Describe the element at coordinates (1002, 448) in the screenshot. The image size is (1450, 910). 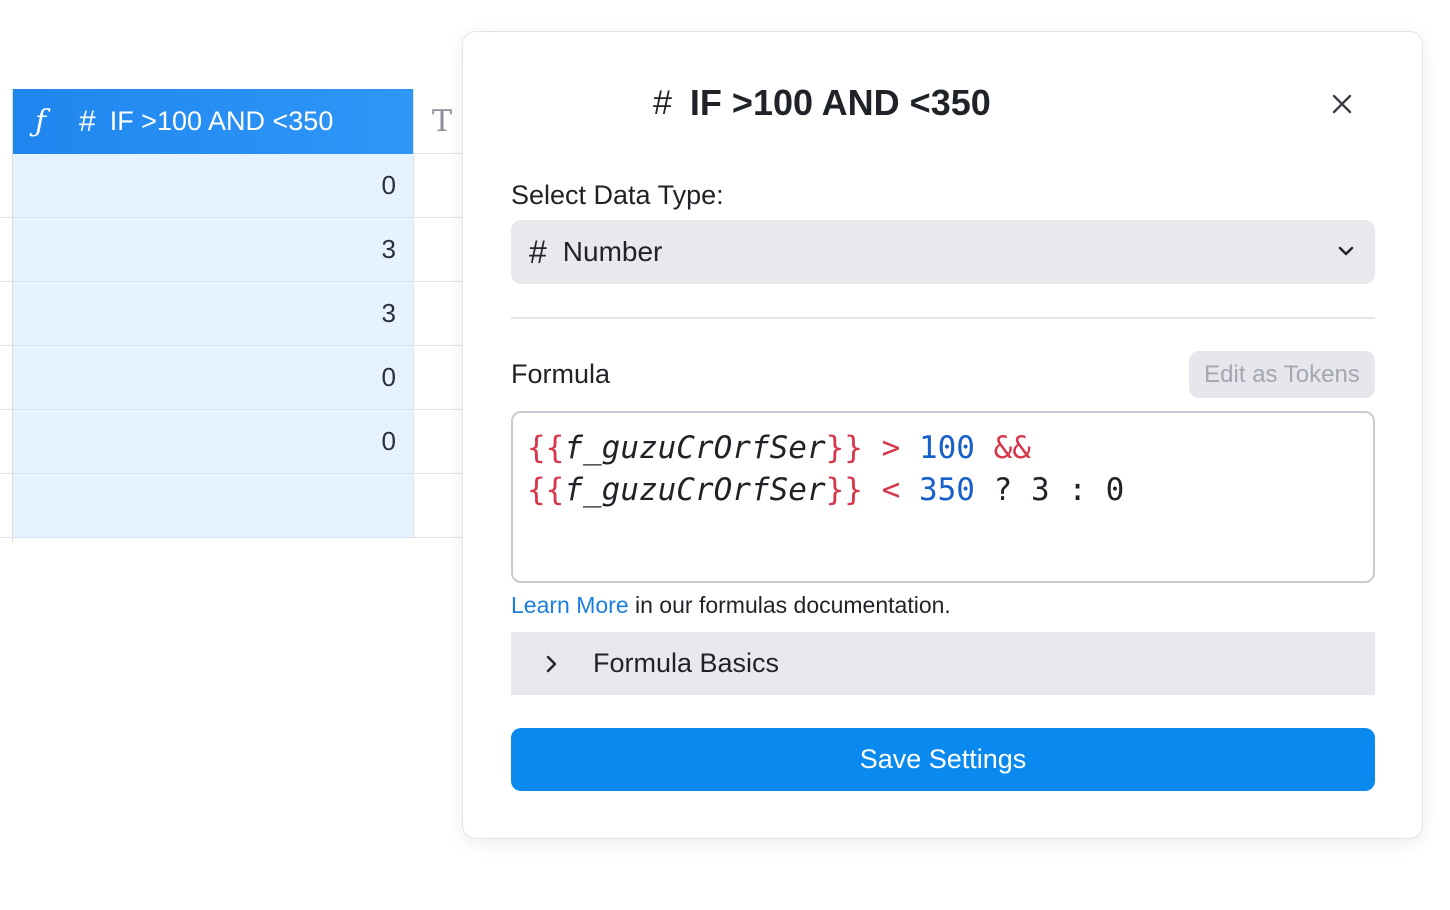
I see `token-operator: &&` at that location.